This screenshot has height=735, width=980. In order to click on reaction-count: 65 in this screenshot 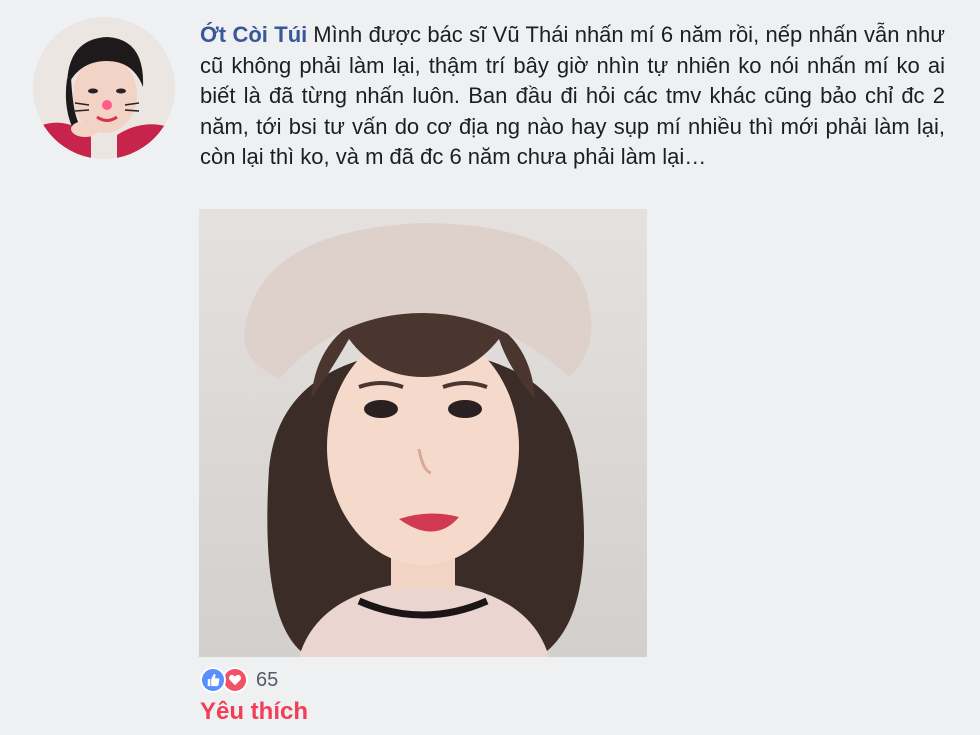, I will do `click(267, 679)`.